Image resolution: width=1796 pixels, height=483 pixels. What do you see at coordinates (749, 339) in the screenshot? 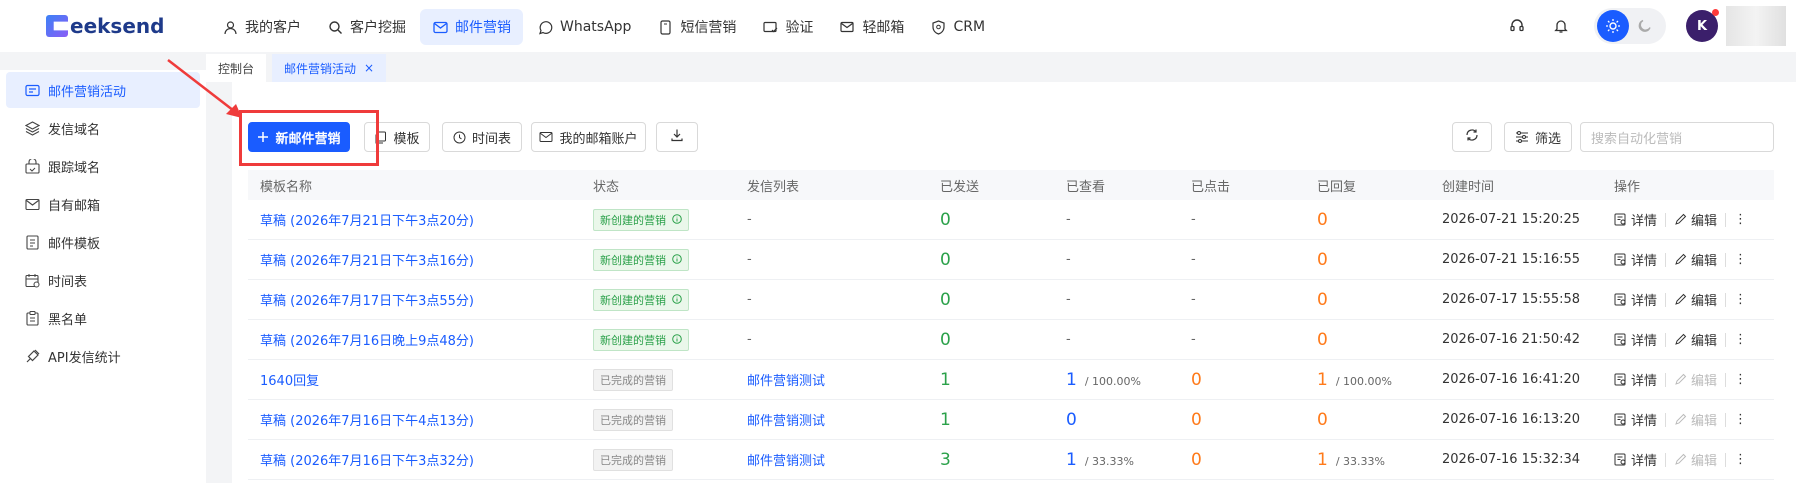
I see `send-list-value: -` at bounding box center [749, 339].